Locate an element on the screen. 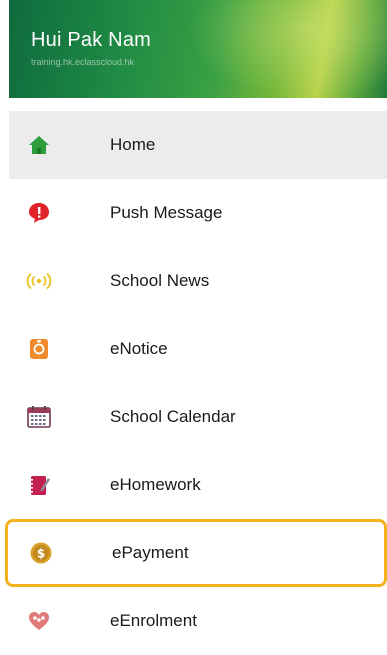 The image size is (387, 655). menu-item-ehomework: eHomework is located at coordinates (198, 485).